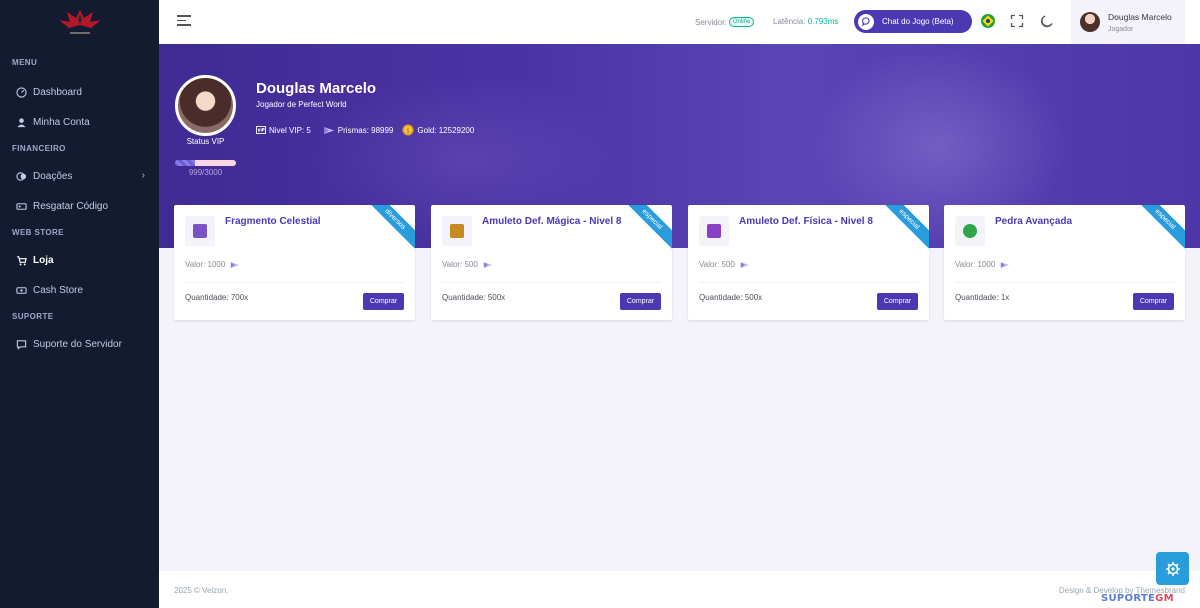  What do you see at coordinates (1033, 221) in the screenshot?
I see `item-name: Pedra Avançada` at bounding box center [1033, 221].